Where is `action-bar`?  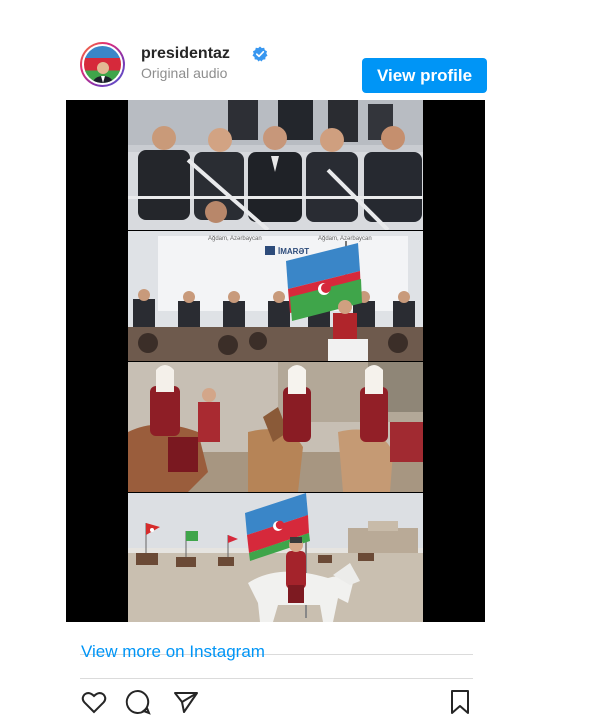
action-bar is located at coordinates (276, 699).